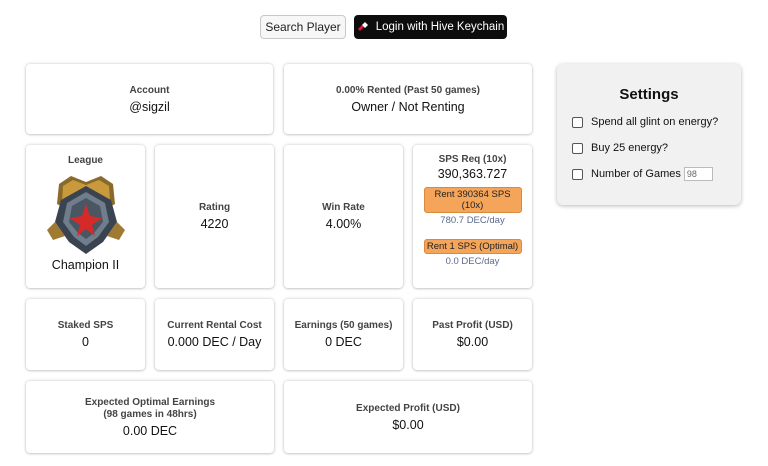 Image resolution: width=768 pixels, height=466 pixels. I want to click on number-of-games-option: Number of Games 98, so click(642, 174).